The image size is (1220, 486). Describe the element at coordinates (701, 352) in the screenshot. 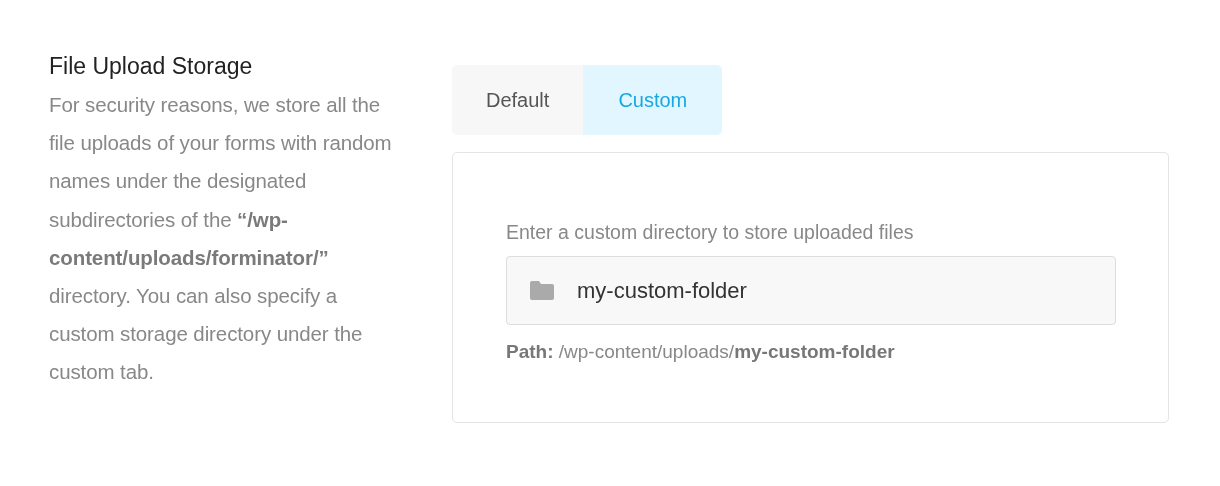

I see `path-text: Path: /wp-content/uploads/my-custom-folder` at that location.